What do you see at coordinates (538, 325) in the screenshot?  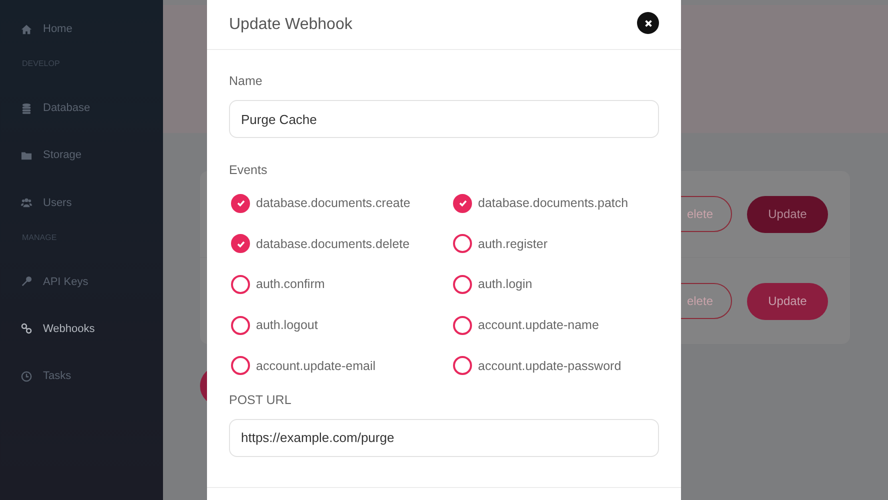 I see `event-label: account.update-name` at bounding box center [538, 325].